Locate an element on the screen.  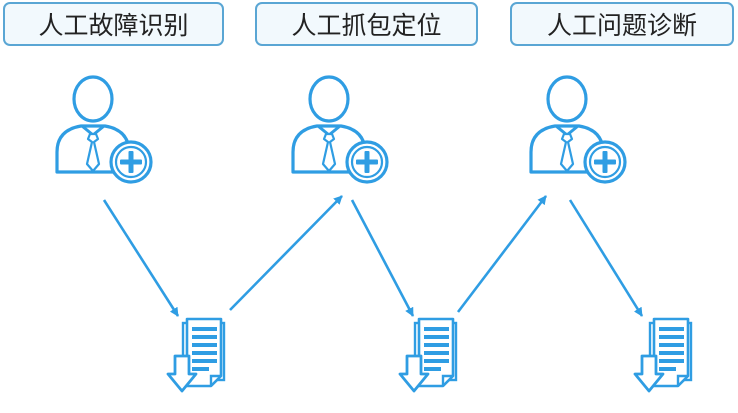
arrow-stage1-to-output1 is located at coordinates (141, 258).